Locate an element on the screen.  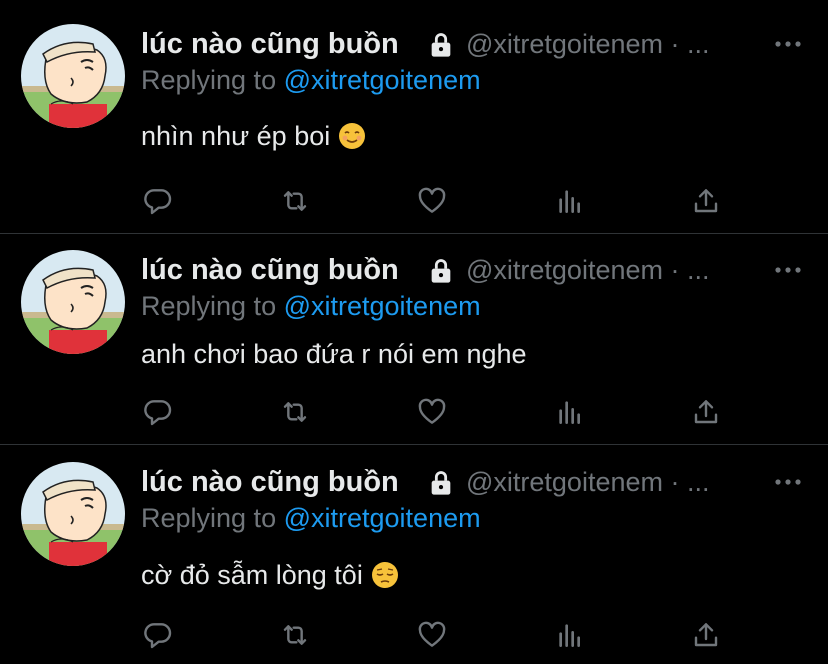
tweet-text-content: cờ đỏ sẫm lòng tôi is located at coordinates (252, 575).